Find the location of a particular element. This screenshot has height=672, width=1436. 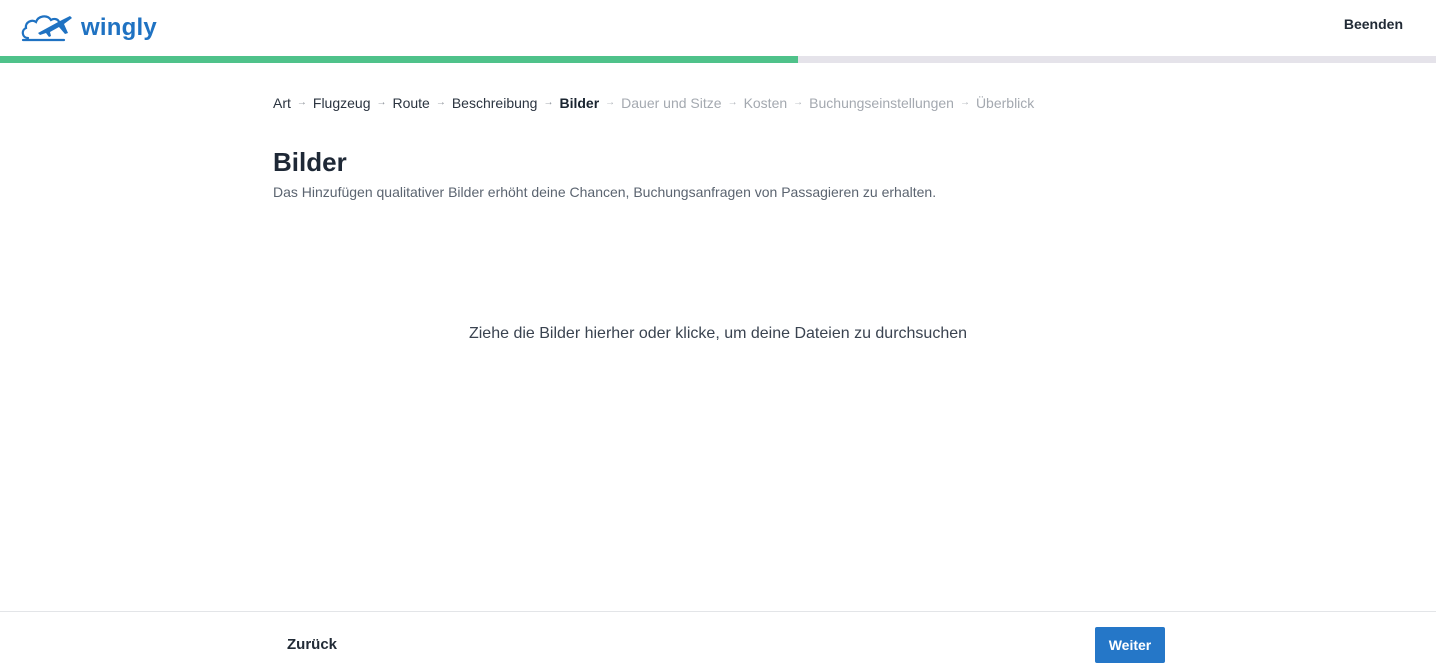

airplane-cloud-icon is located at coordinates (47, 28).